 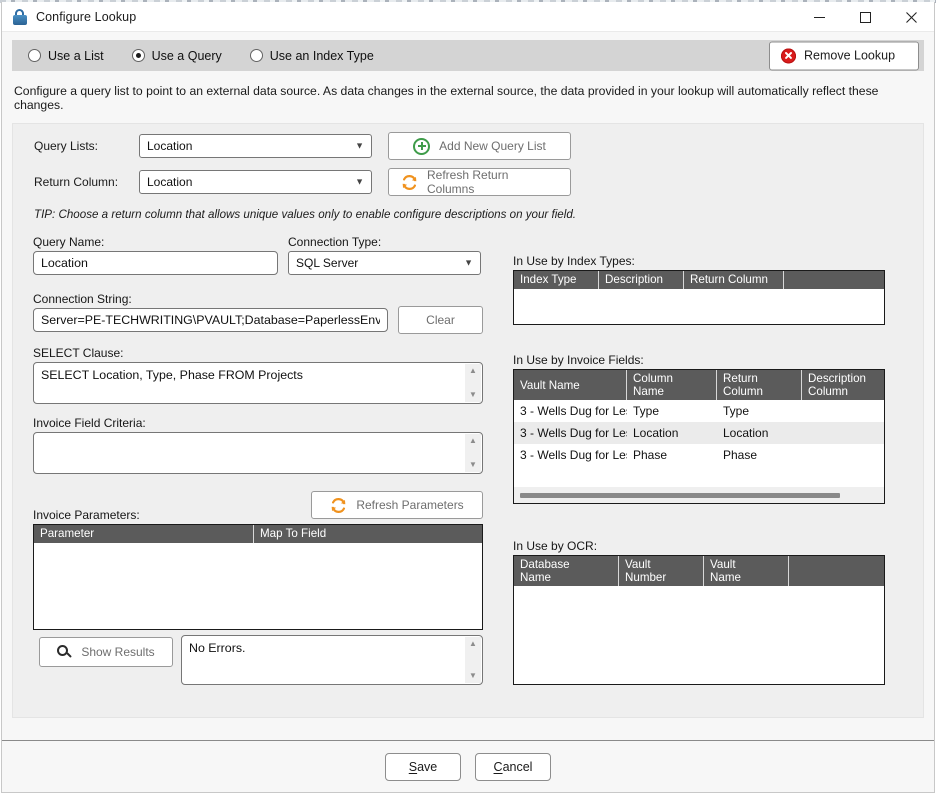 I want to click on close-button, so click(x=911, y=17).